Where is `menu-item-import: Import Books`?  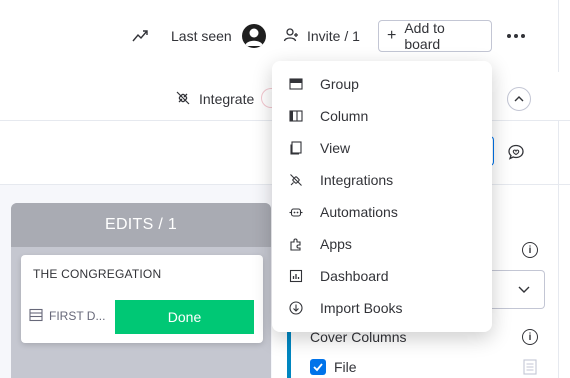 menu-item-import: Import Books is located at coordinates (382, 308).